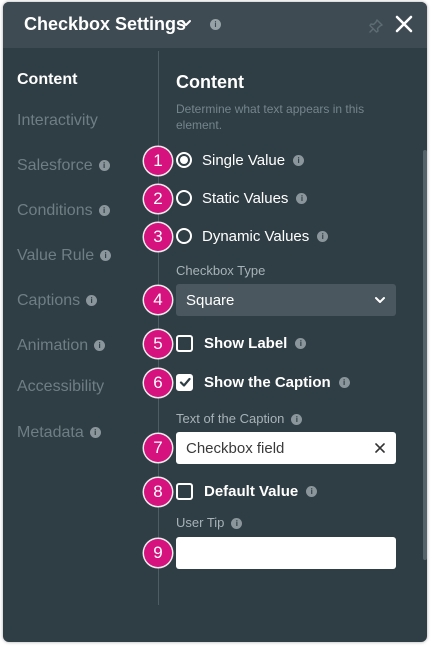 The width and height of the screenshot is (435, 647). I want to click on nav-item-content: Content, so click(47, 80).